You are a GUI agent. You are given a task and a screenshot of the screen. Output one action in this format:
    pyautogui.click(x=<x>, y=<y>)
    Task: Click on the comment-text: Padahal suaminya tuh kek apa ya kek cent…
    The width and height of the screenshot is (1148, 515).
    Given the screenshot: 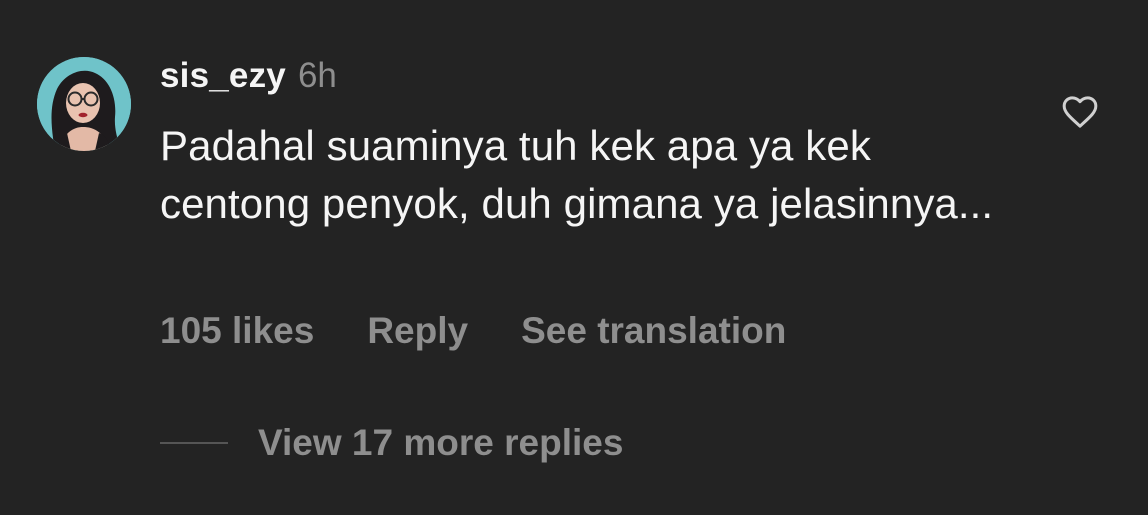 What is the action you would take?
    pyautogui.click(x=577, y=174)
    